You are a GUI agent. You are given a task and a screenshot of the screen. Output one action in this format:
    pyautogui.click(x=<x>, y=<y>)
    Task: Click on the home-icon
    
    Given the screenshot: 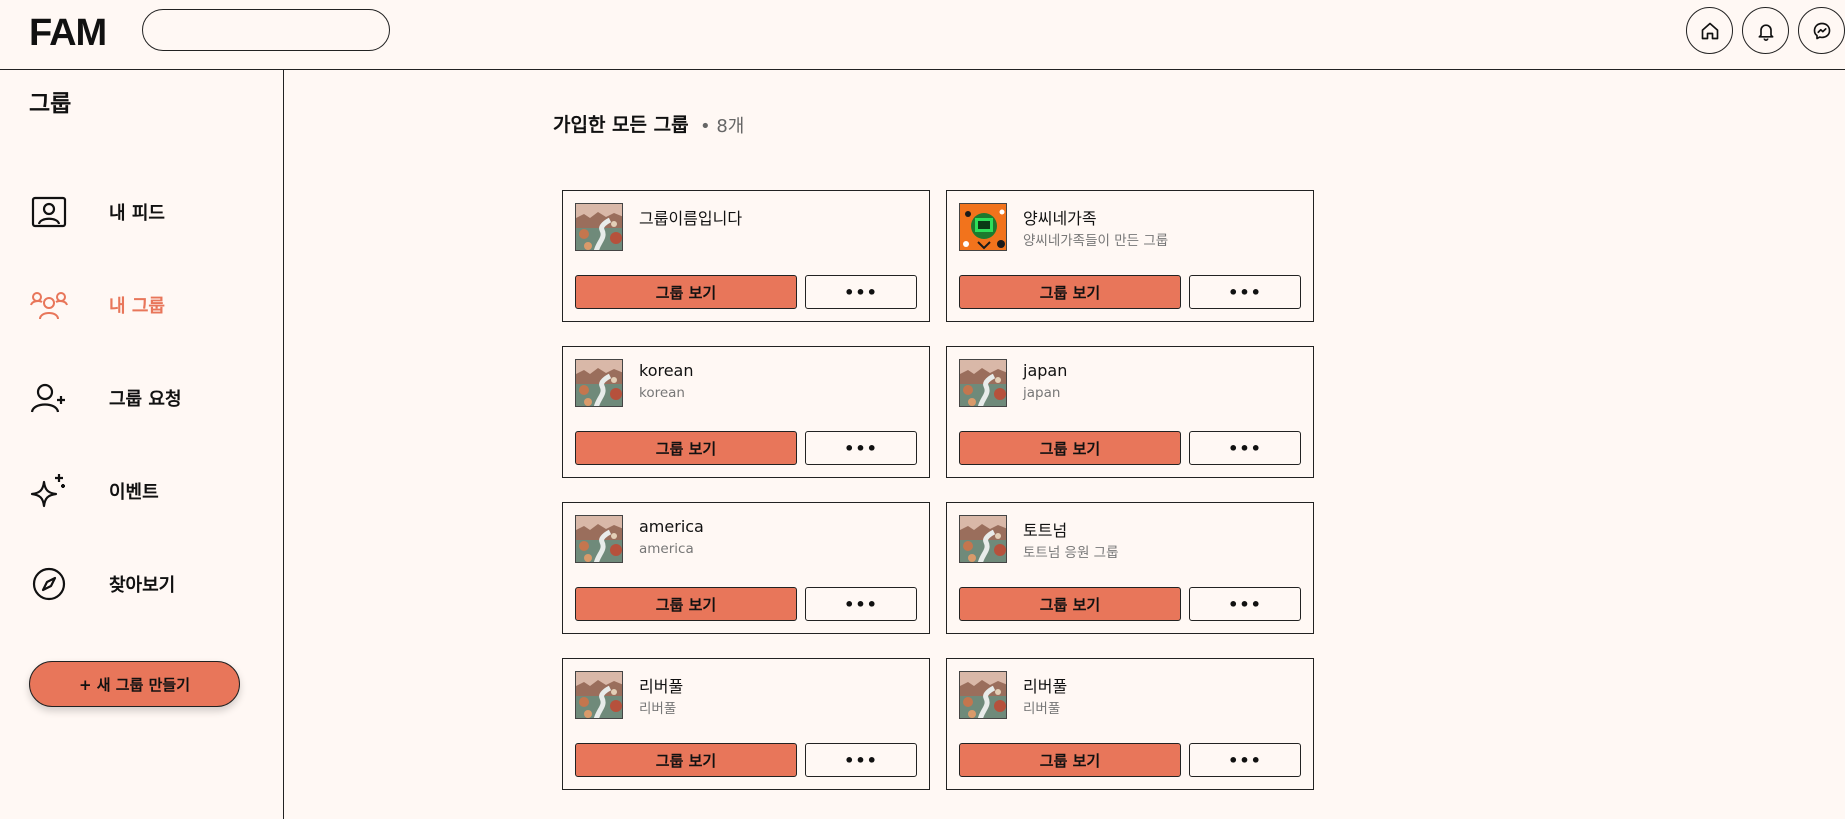 What is the action you would take?
    pyautogui.click(x=1709, y=30)
    